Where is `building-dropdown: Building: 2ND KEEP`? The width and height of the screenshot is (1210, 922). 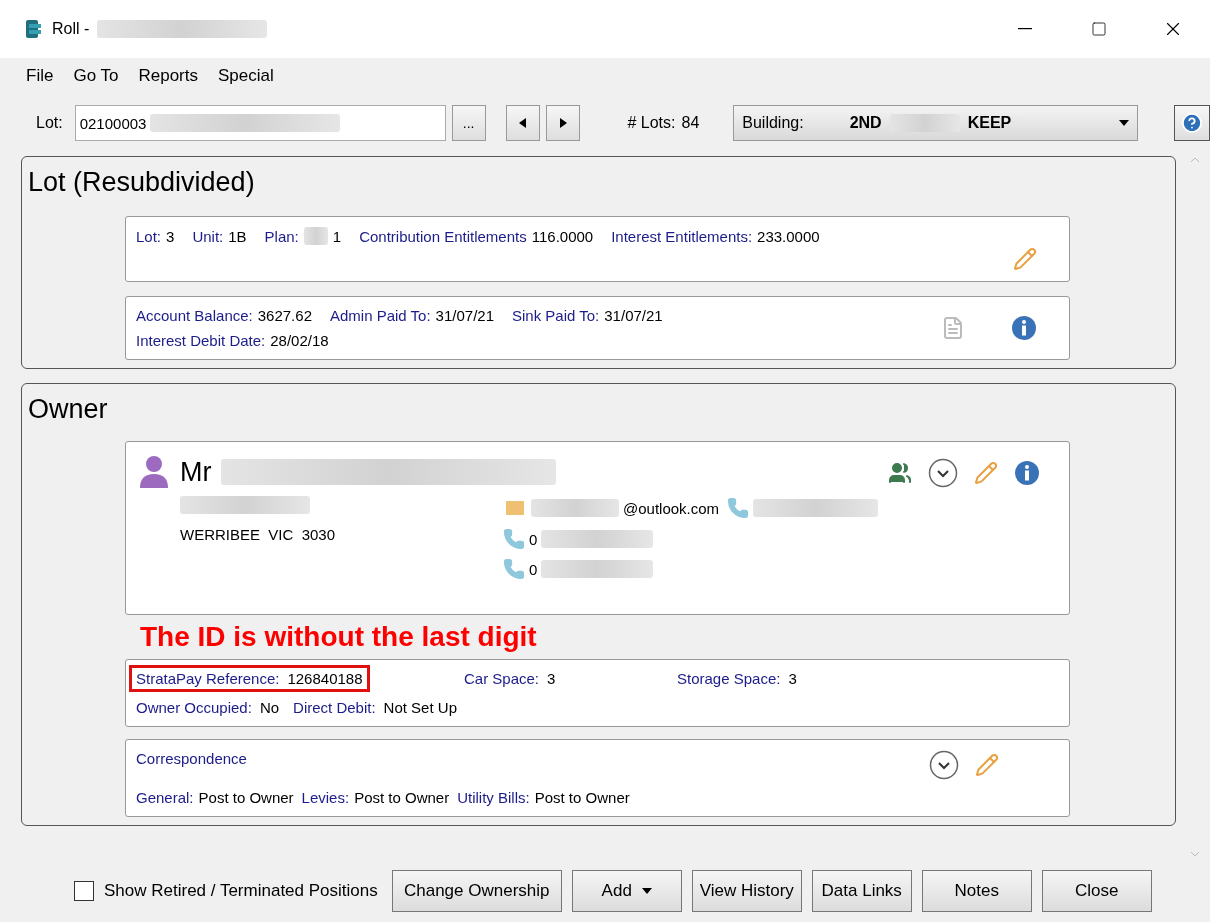 building-dropdown: Building: 2ND KEEP is located at coordinates (936, 123).